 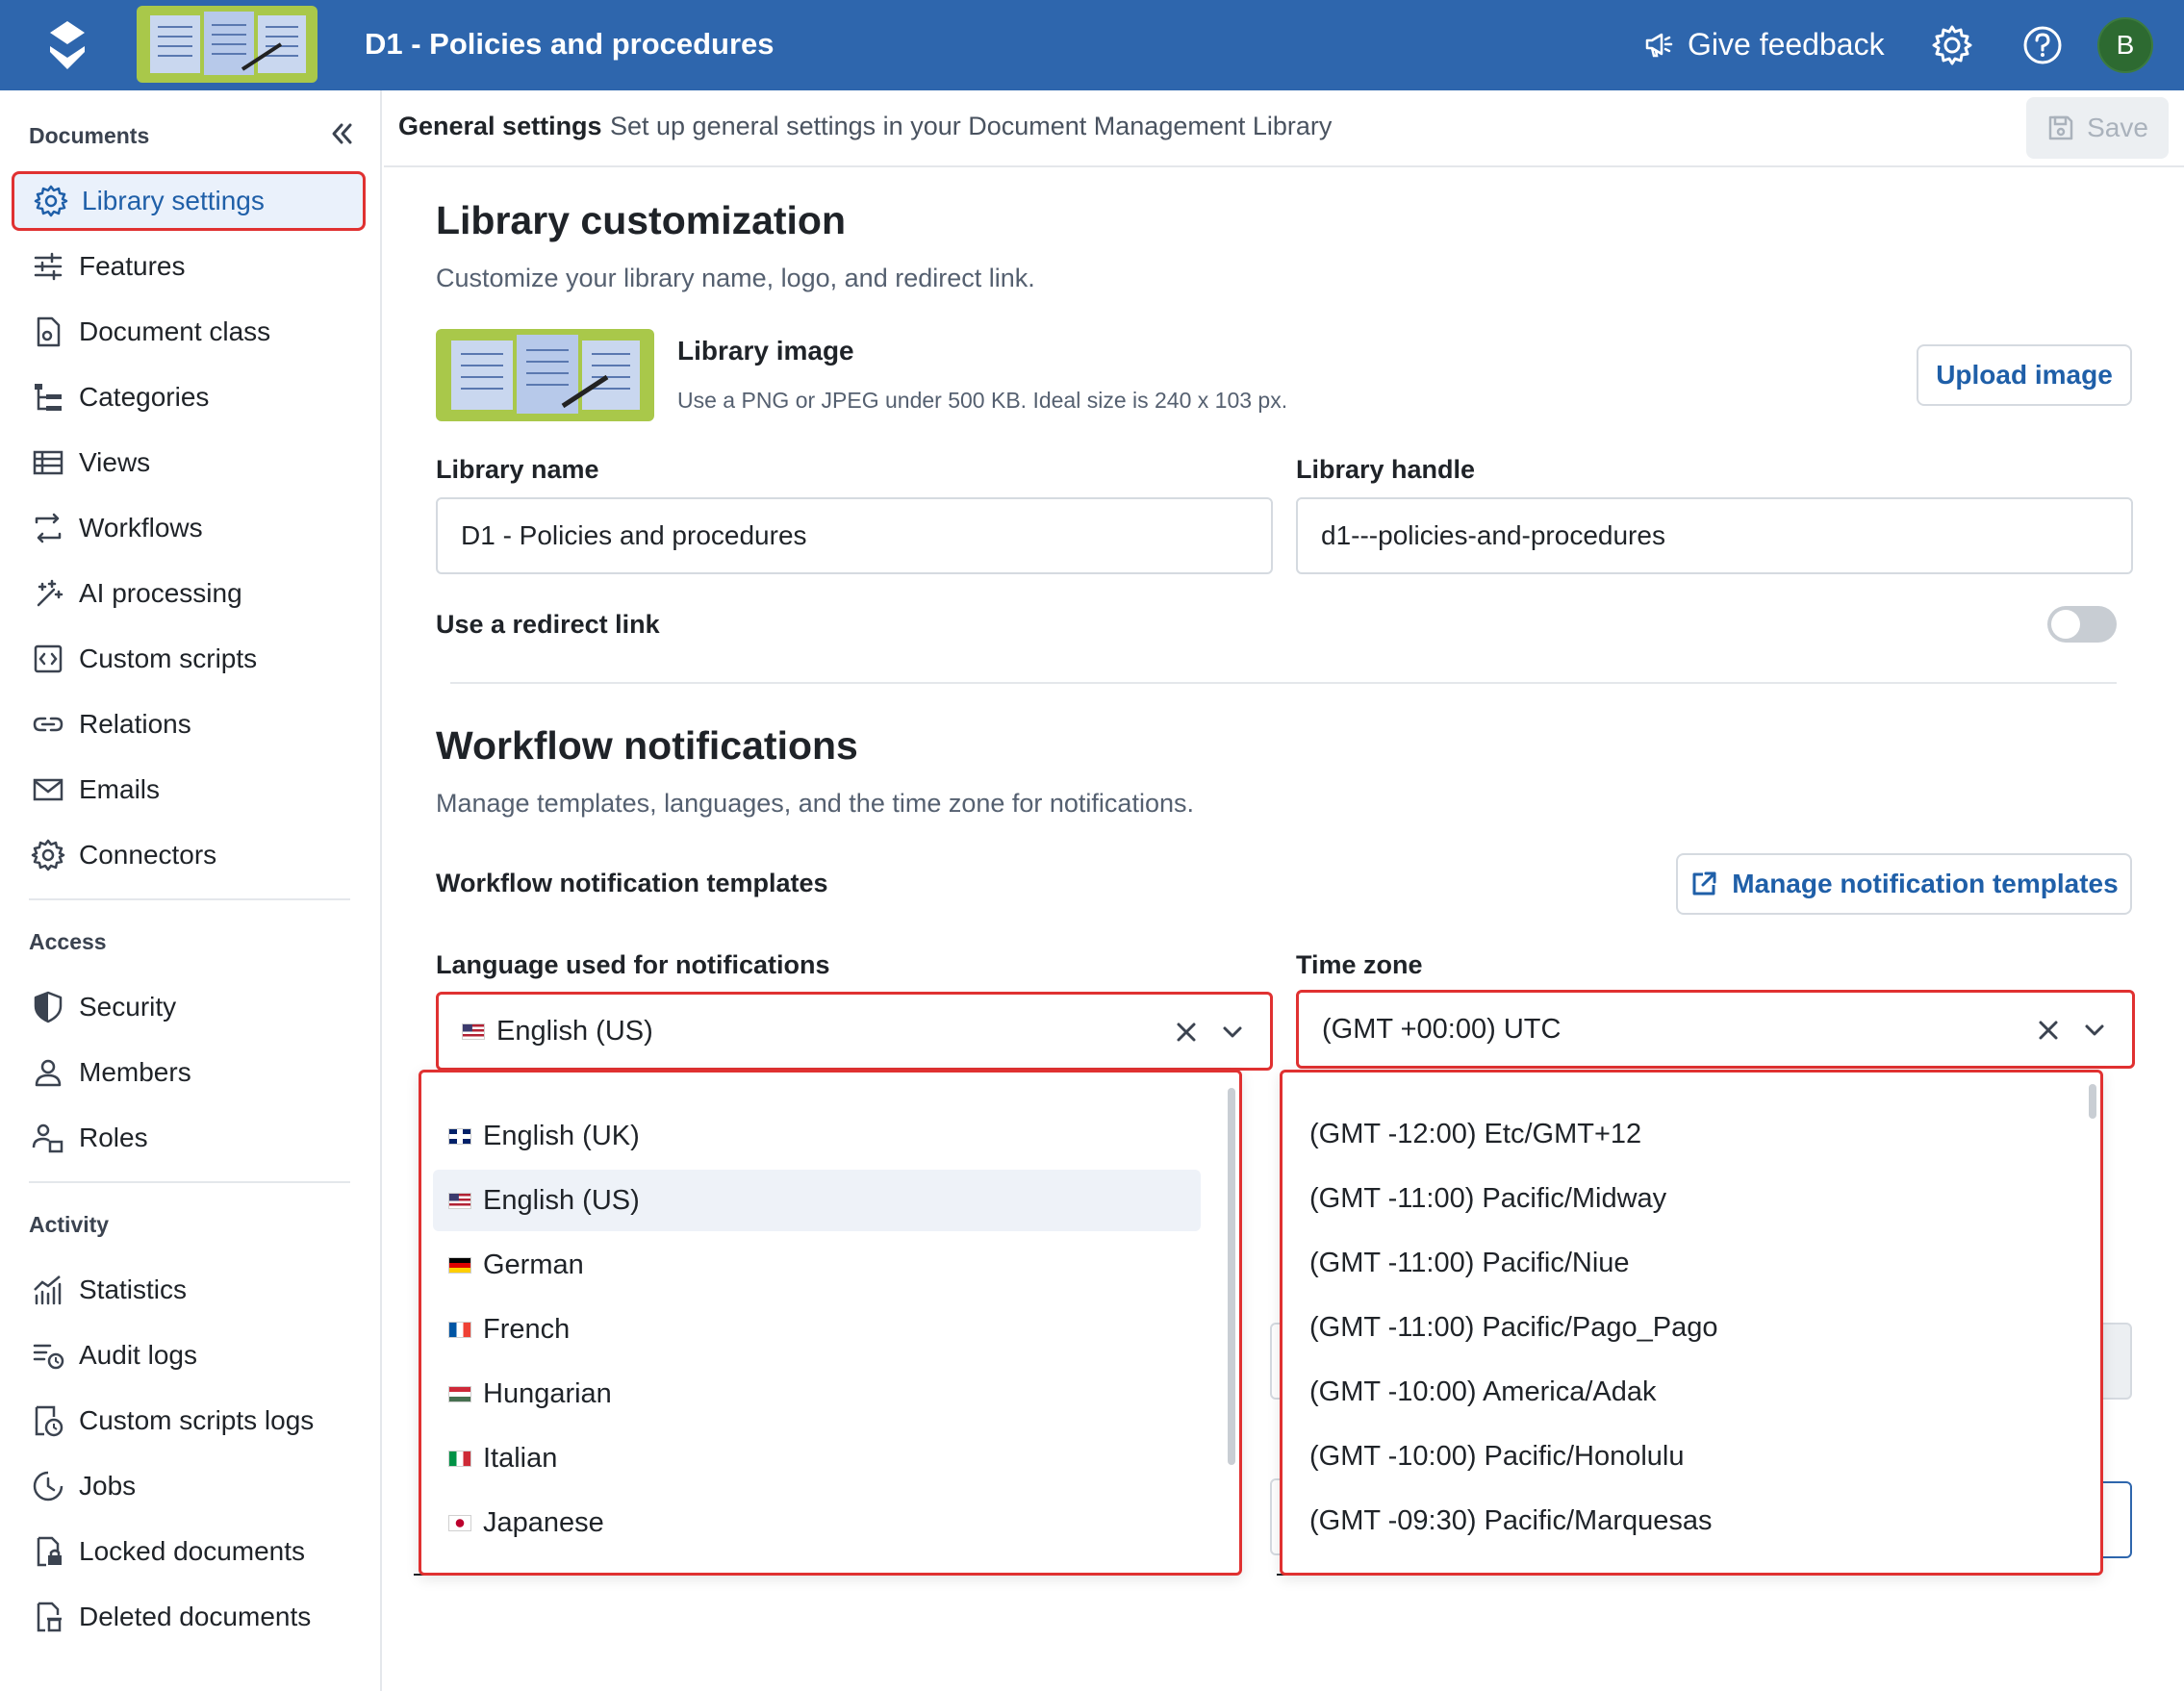 What do you see at coordinates (817, 1523) in the screenshot?
I see `language-option-japanese: Japanese` at bounding box center [817, 1523].